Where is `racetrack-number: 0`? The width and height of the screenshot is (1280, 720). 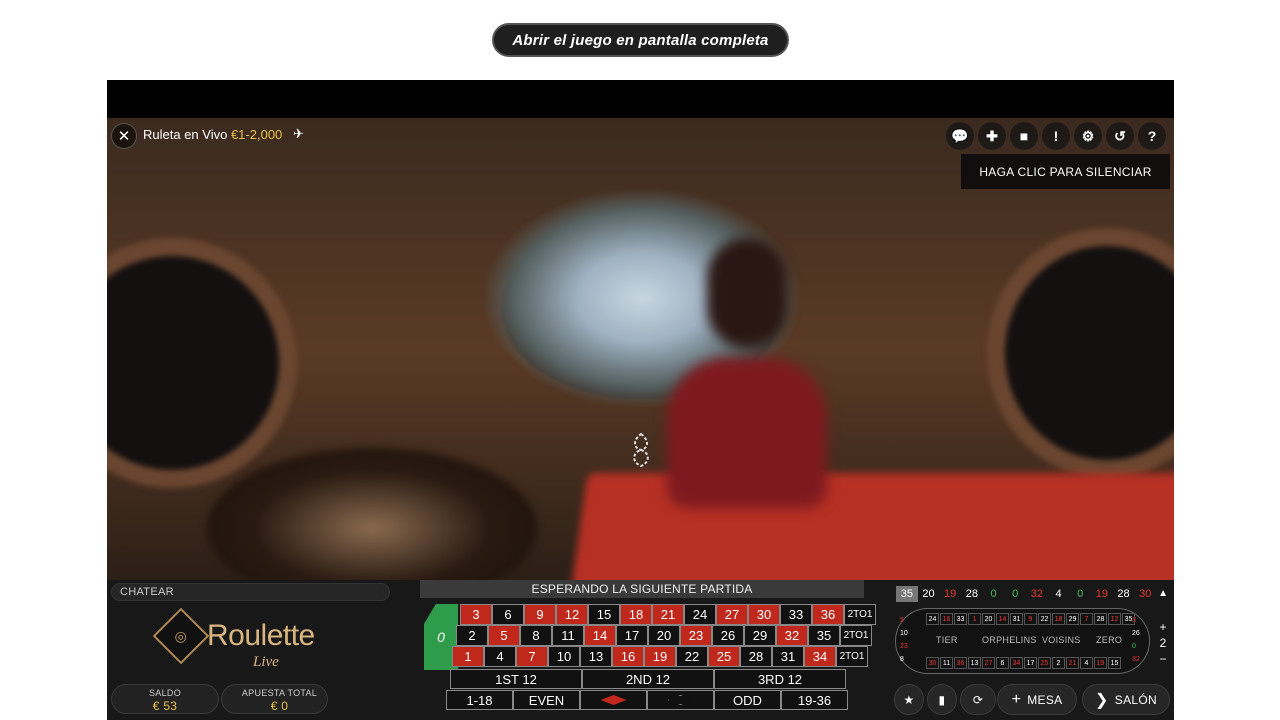
racetrack-number: 0 is located at coordinates (1134, 646).